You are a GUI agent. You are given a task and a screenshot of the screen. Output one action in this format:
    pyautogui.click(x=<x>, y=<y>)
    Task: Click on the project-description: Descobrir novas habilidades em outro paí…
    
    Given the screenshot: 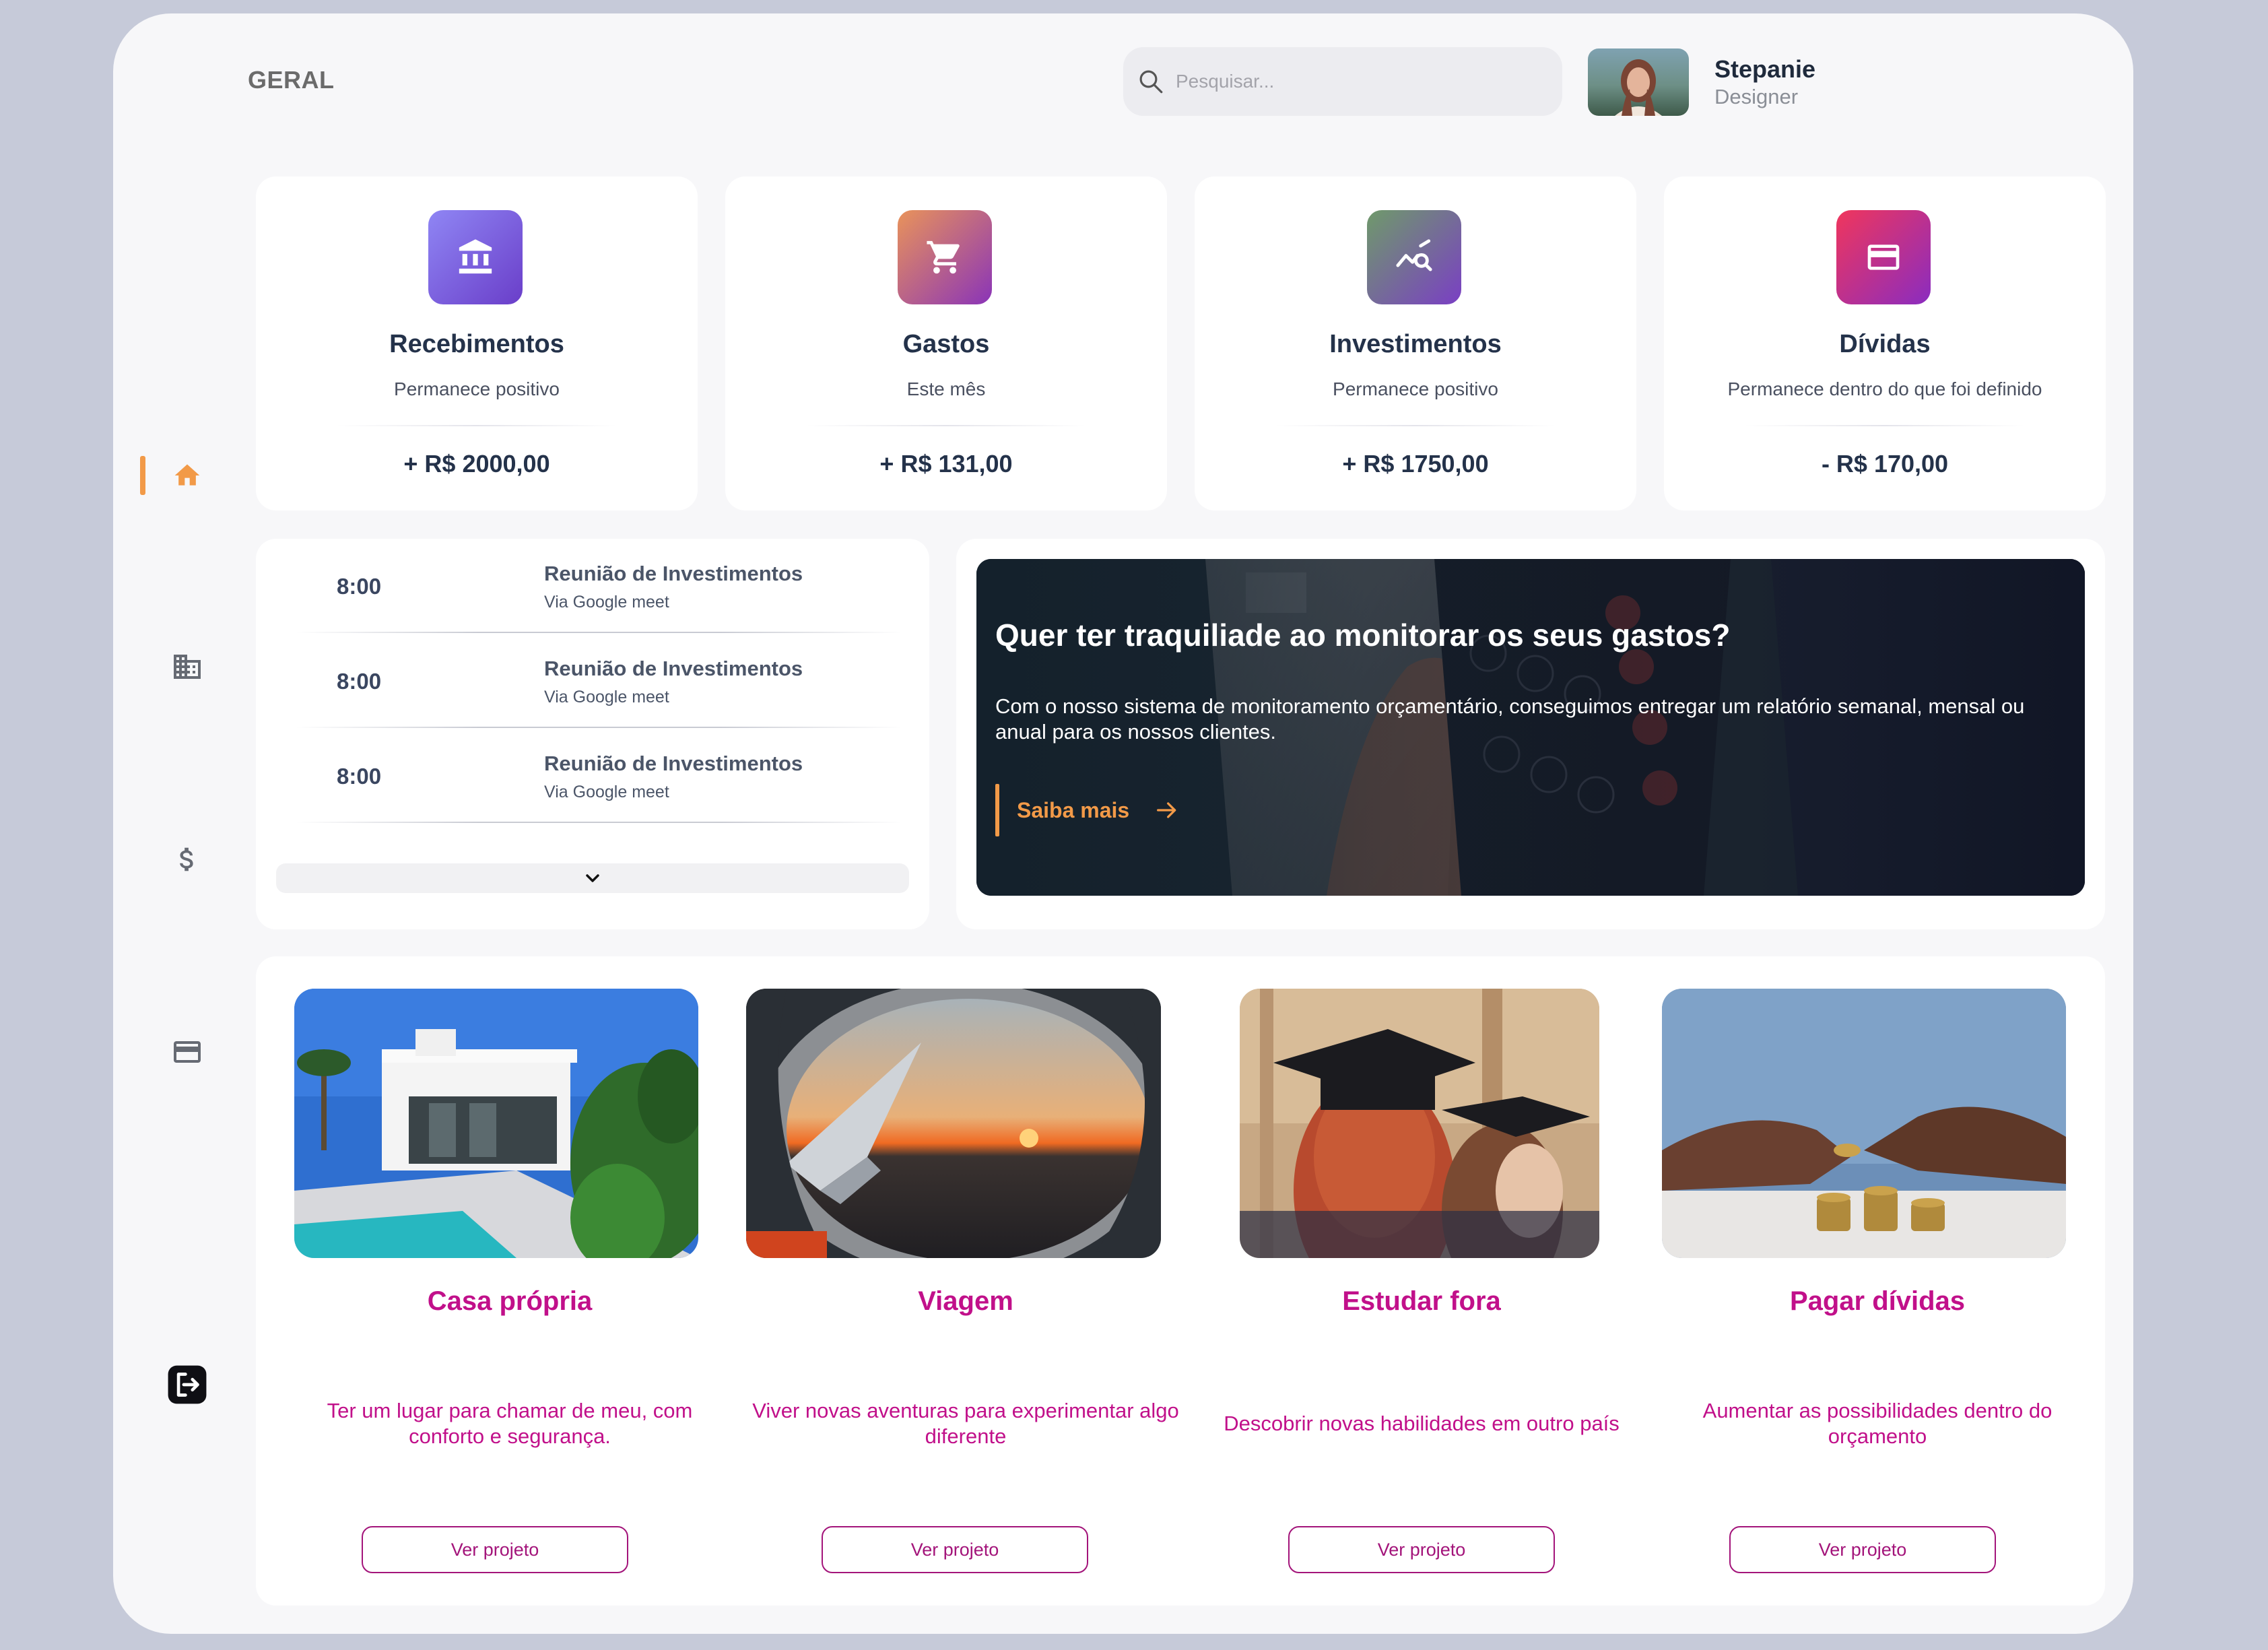 What is the action you would take?
    pyautogui.click(x=1422, y=1423)
    